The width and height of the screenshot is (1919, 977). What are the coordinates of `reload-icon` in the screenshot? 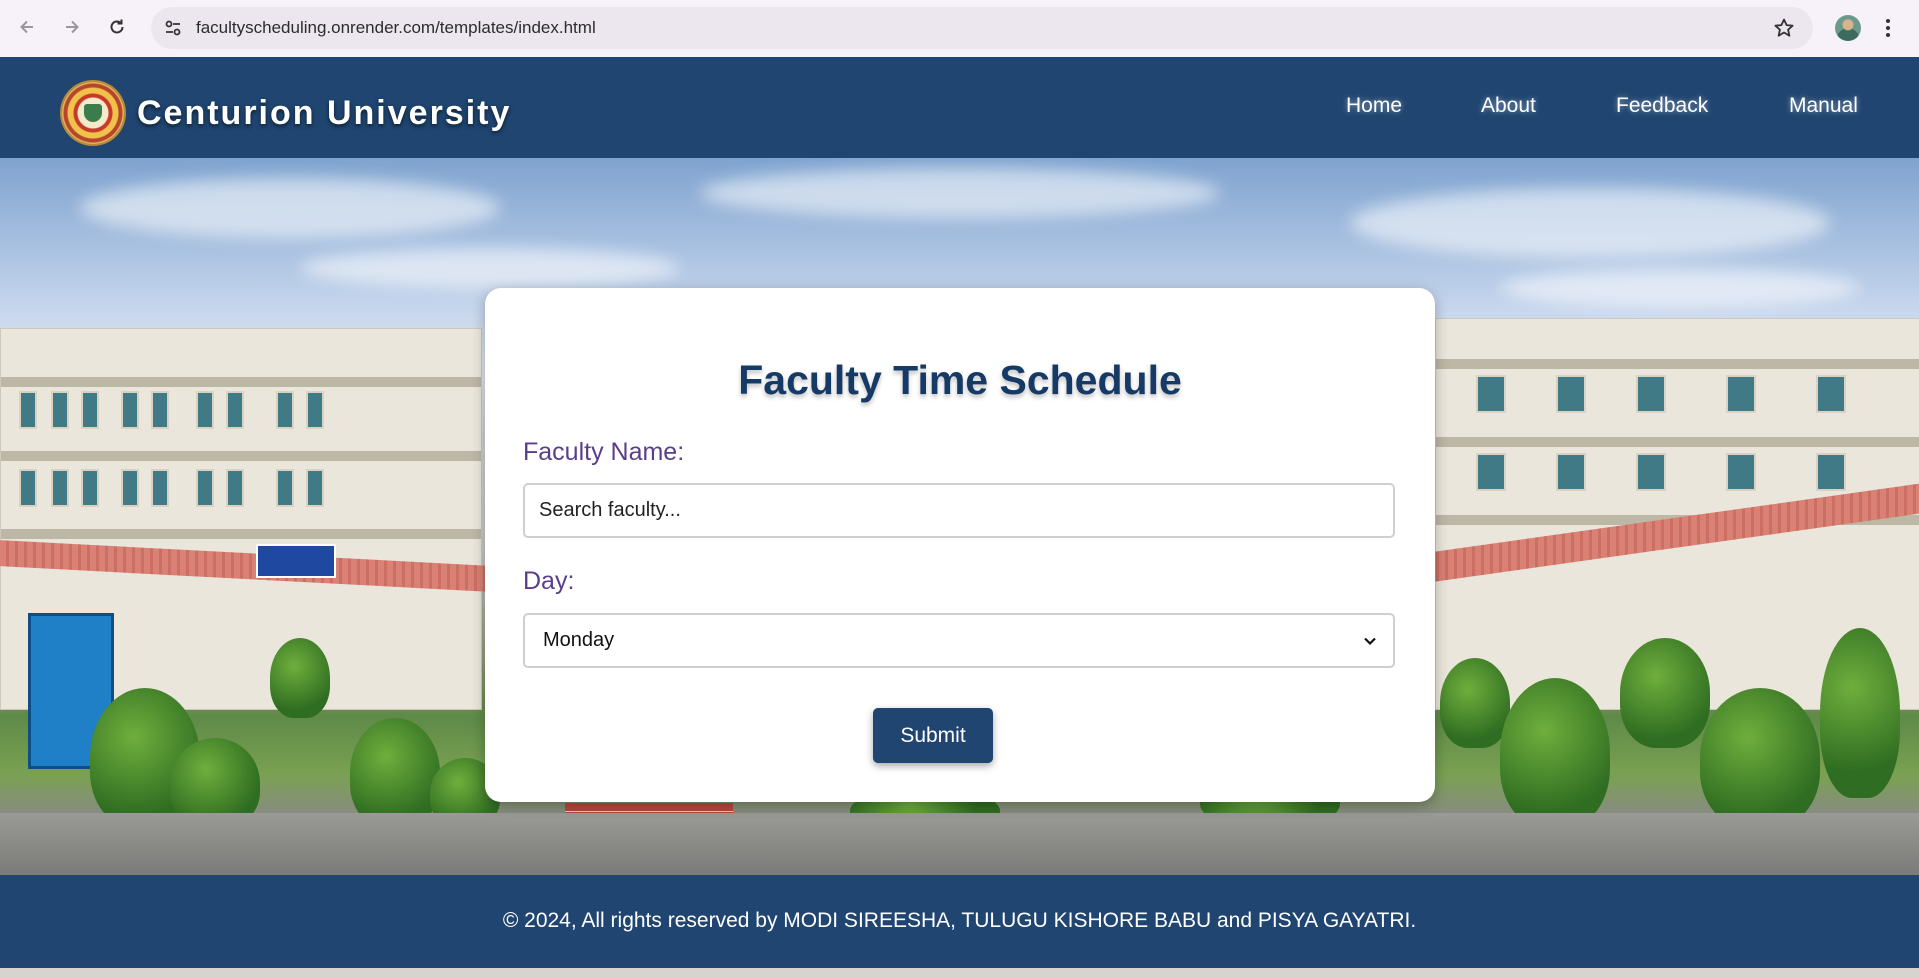 It's located at (117, 27).